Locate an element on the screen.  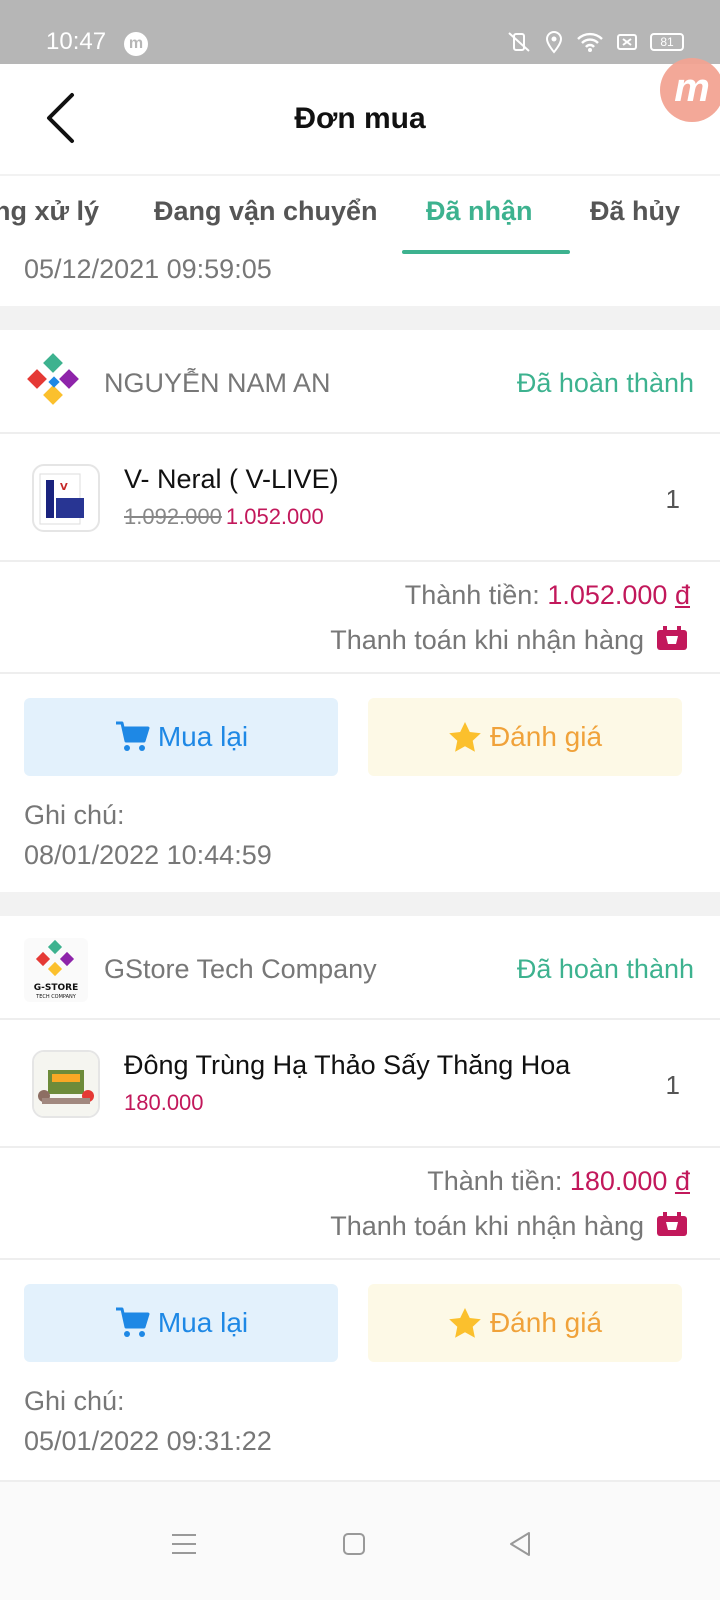
status-bar: 10:47 m 81 is located at coordinates (360, 32).